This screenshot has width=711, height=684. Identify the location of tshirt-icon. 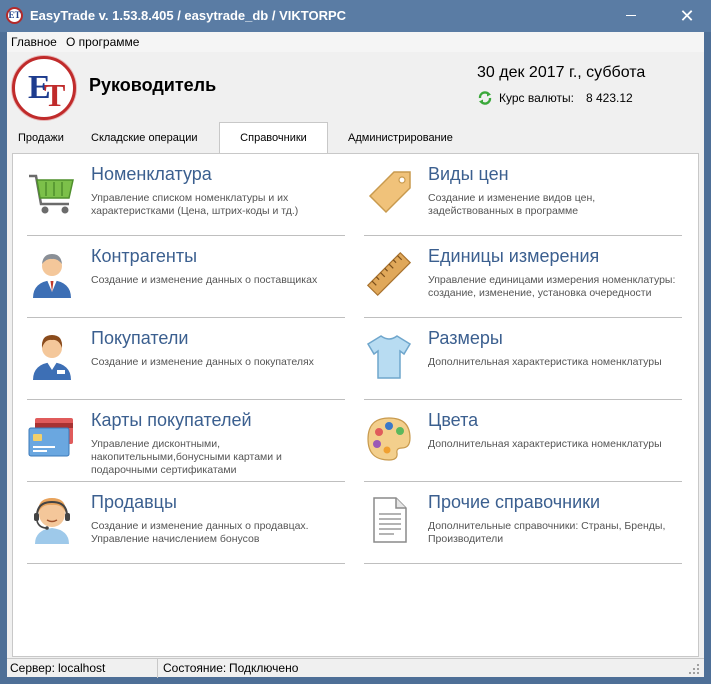
(389, 357).